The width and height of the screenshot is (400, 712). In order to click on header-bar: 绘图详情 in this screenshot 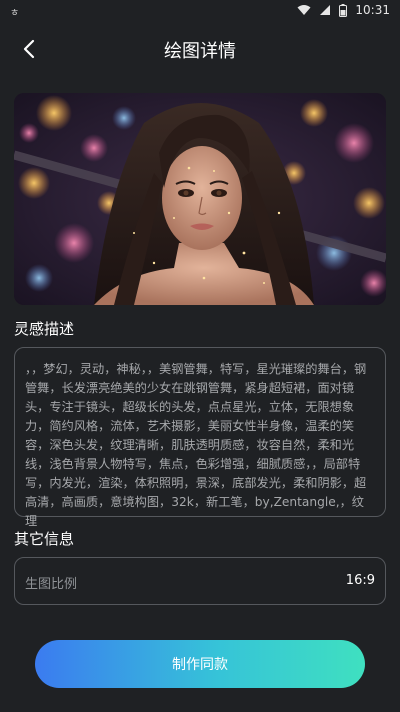, I will do `click(200, 50)`.